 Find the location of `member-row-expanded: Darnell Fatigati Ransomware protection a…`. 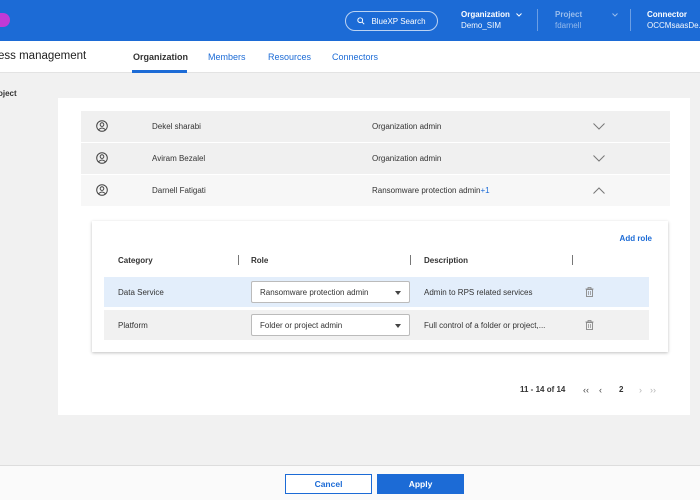

member-row-expanded: Darnell Fatigati Ransomware protection a… is located at coordinates (375, 190).